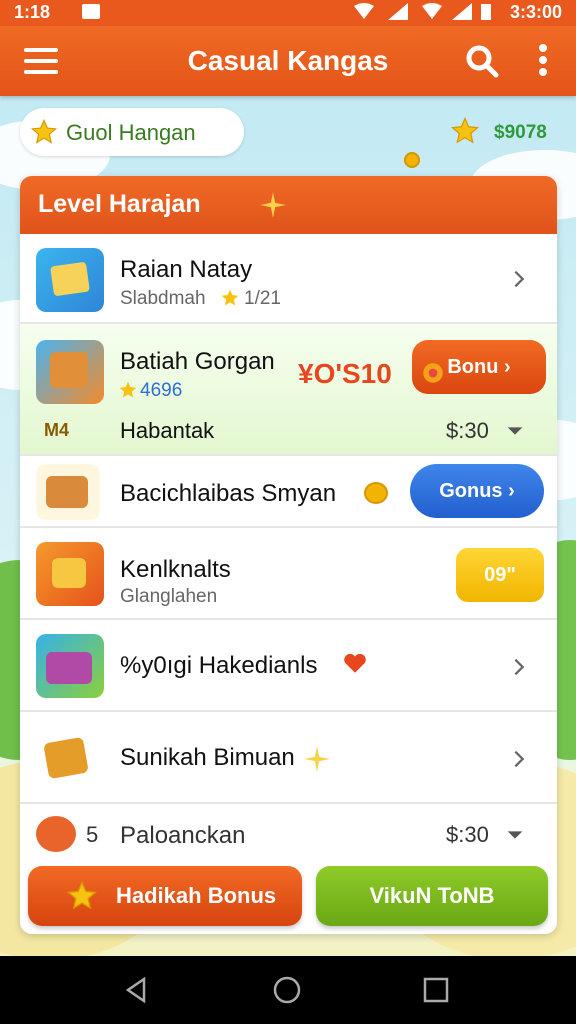 The image size is (576, 1024). Describe the element at coordinates (288, 836) in the screenshot. I see `list-item: 5 Paloanckan $:30` at that location.